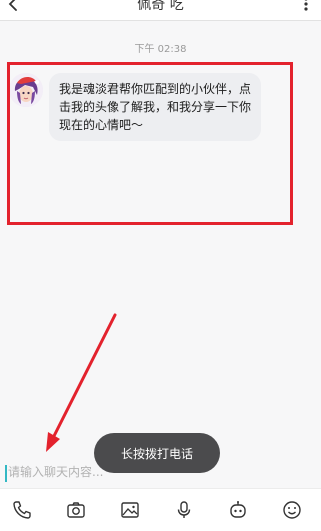 The height and width of the screenshot is (531, 321). I want to click on robot-icon, so click(238, 509).